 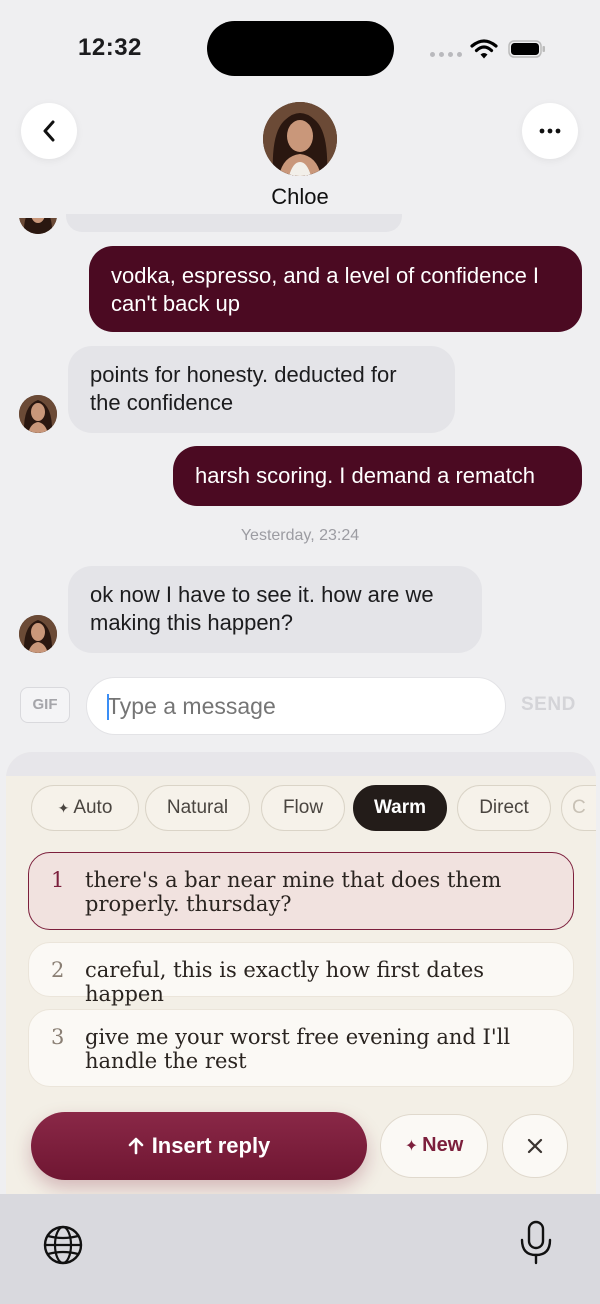 I want to click on gif-button: GIF, so click(x=45, y=705).